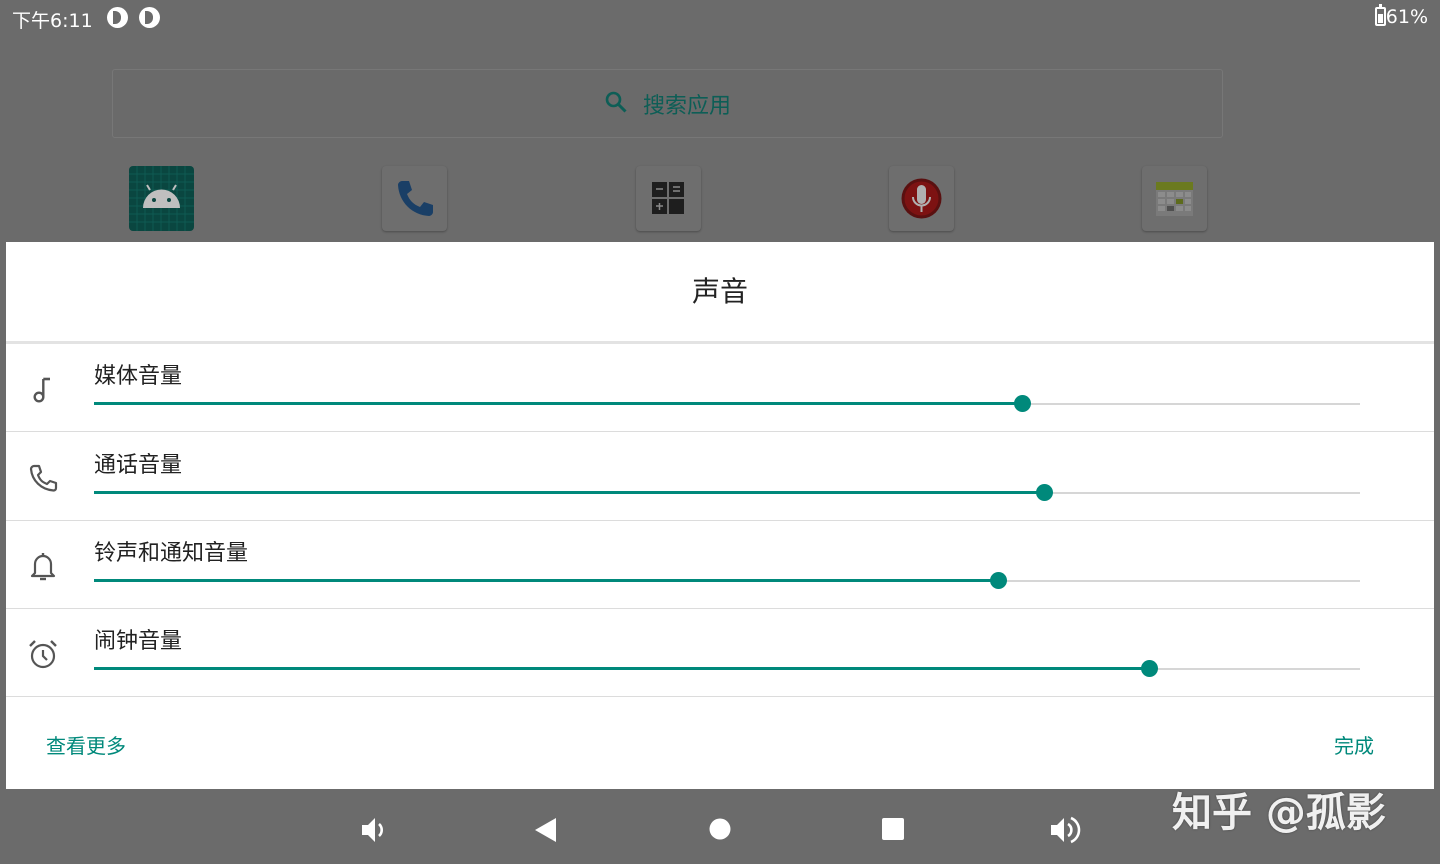 The height and width of the screenshot is (864, 1440). I want to click on recents-icon, so click(893, 829).